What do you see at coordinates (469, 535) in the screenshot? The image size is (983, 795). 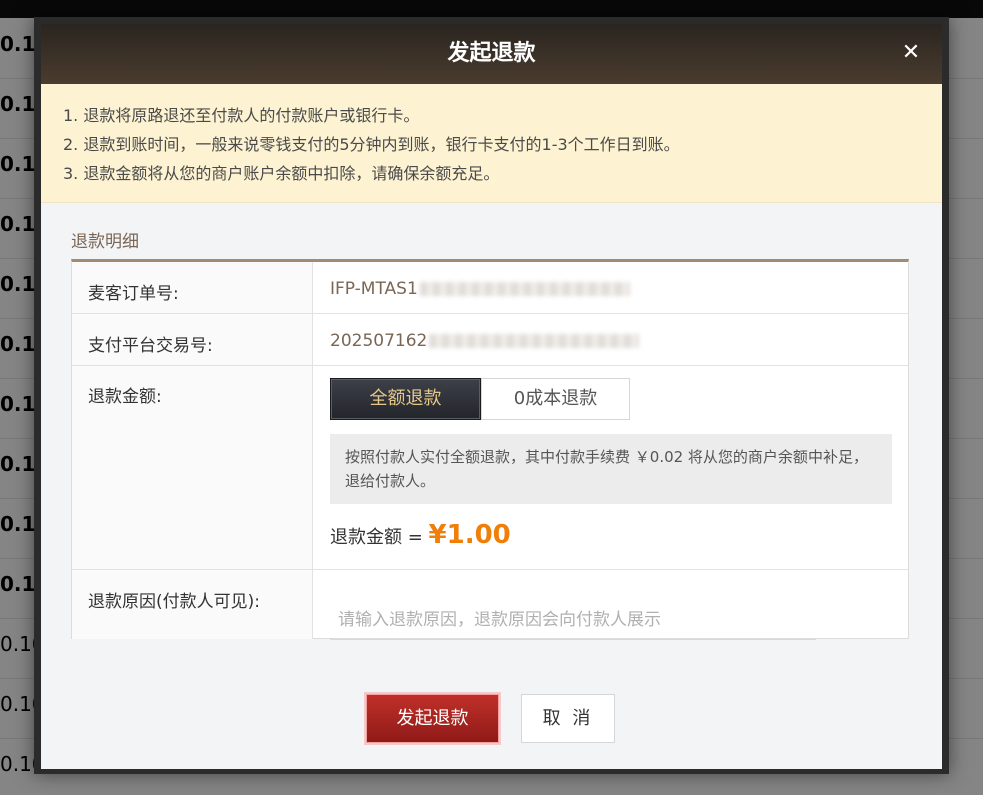 I see `refund-amount-value: ¥1.00` at bounding box center [469, 535].